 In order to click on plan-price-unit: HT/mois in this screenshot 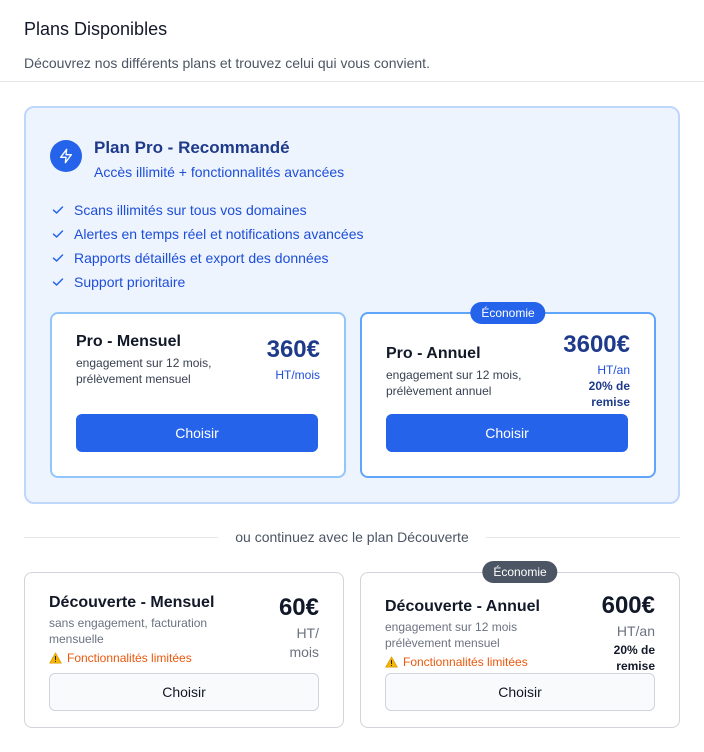, I will do `click(297, 375)`.